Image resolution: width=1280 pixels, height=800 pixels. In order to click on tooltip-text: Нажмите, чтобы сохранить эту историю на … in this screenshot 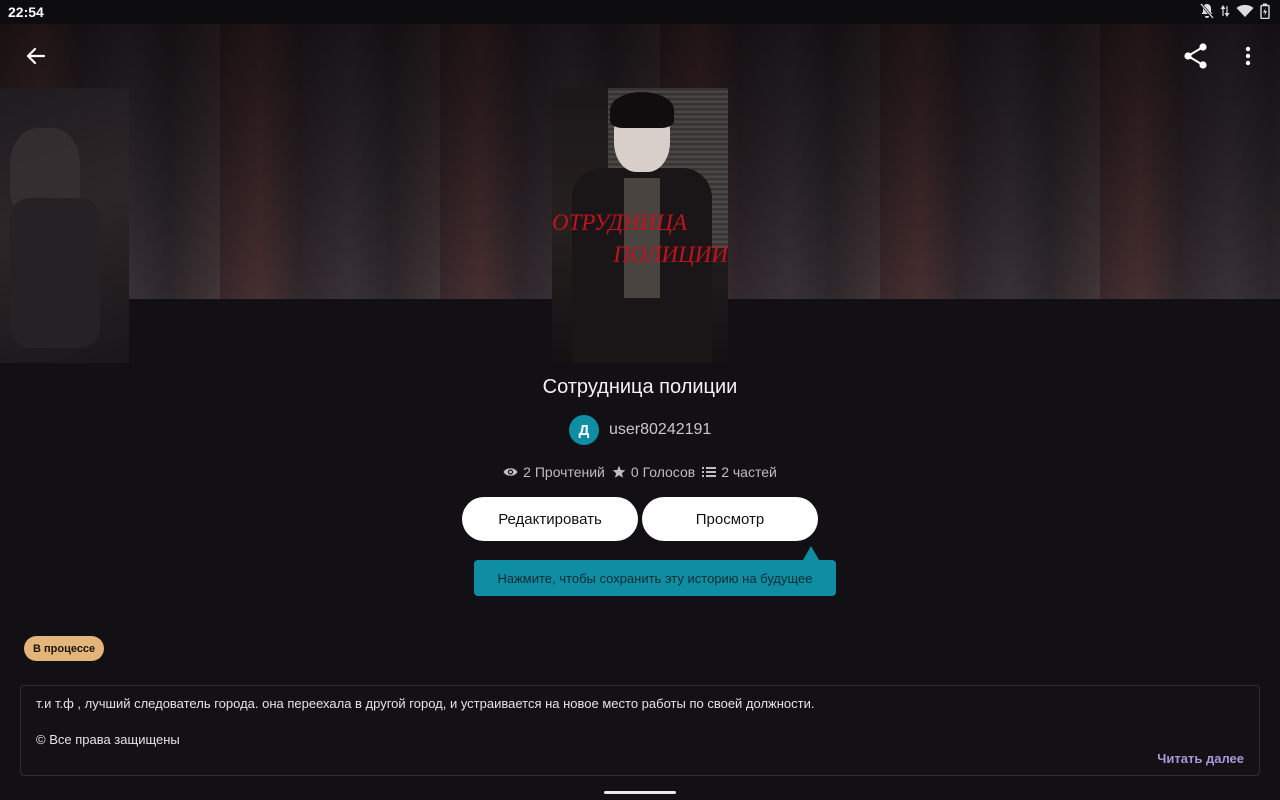, I will do `click(655, 578)`.